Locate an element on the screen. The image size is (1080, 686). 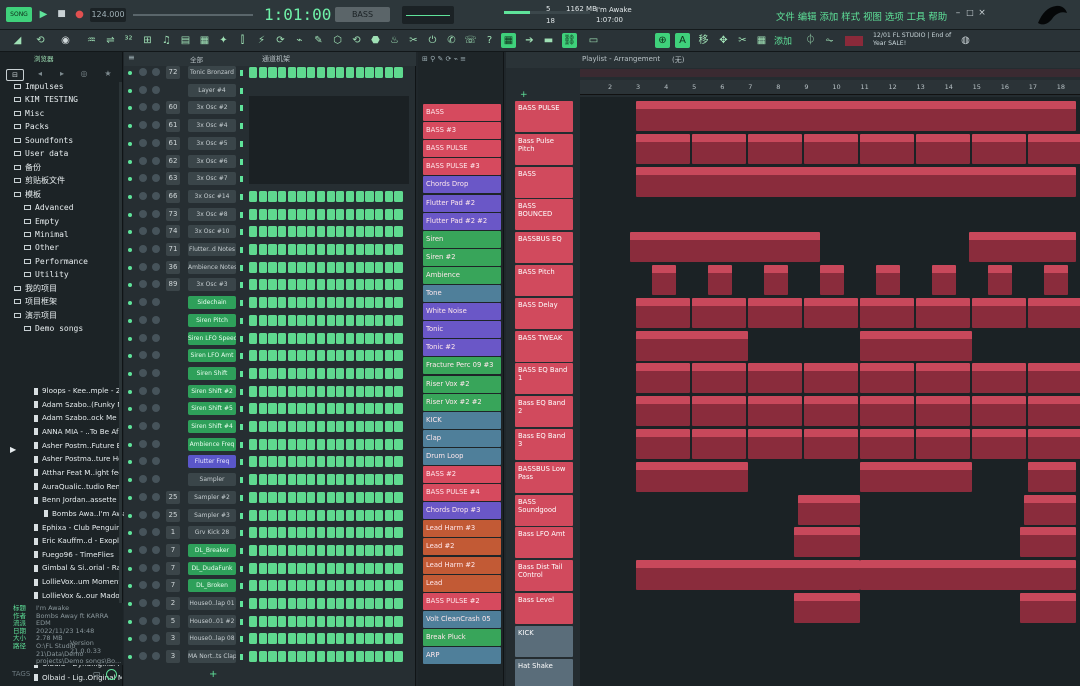
tool-icon-26: ⊕ is located at coordinates (662, 40).